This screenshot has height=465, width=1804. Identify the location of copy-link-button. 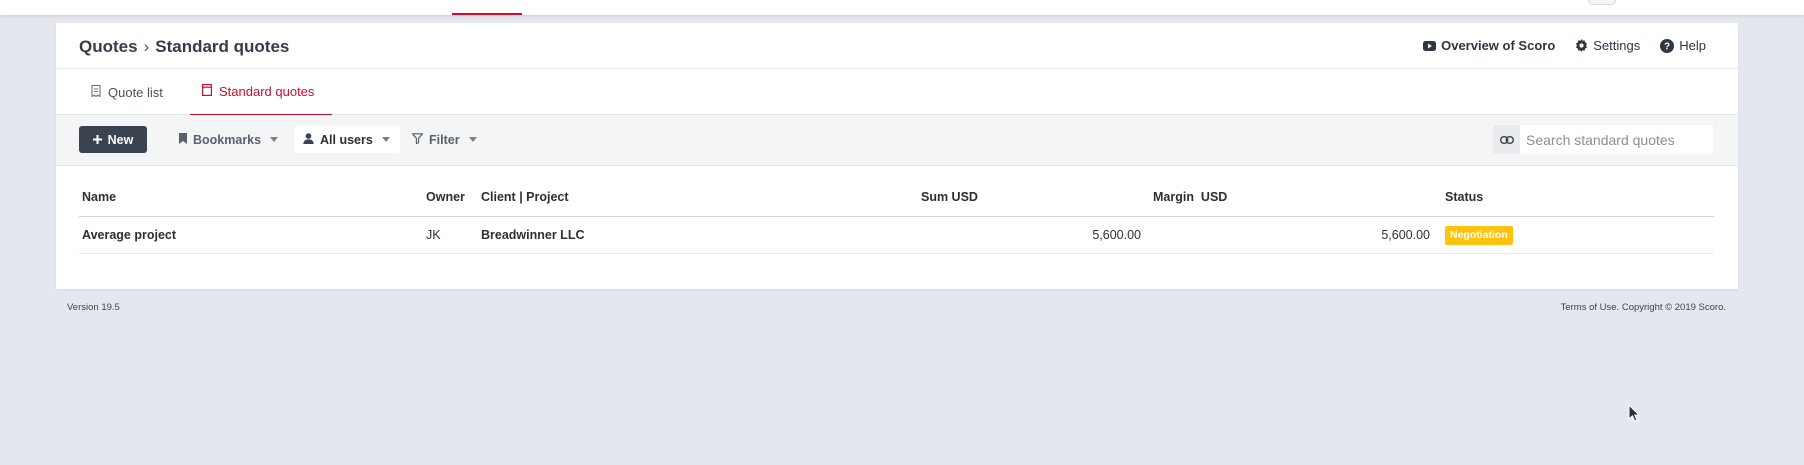
(1506, 139).